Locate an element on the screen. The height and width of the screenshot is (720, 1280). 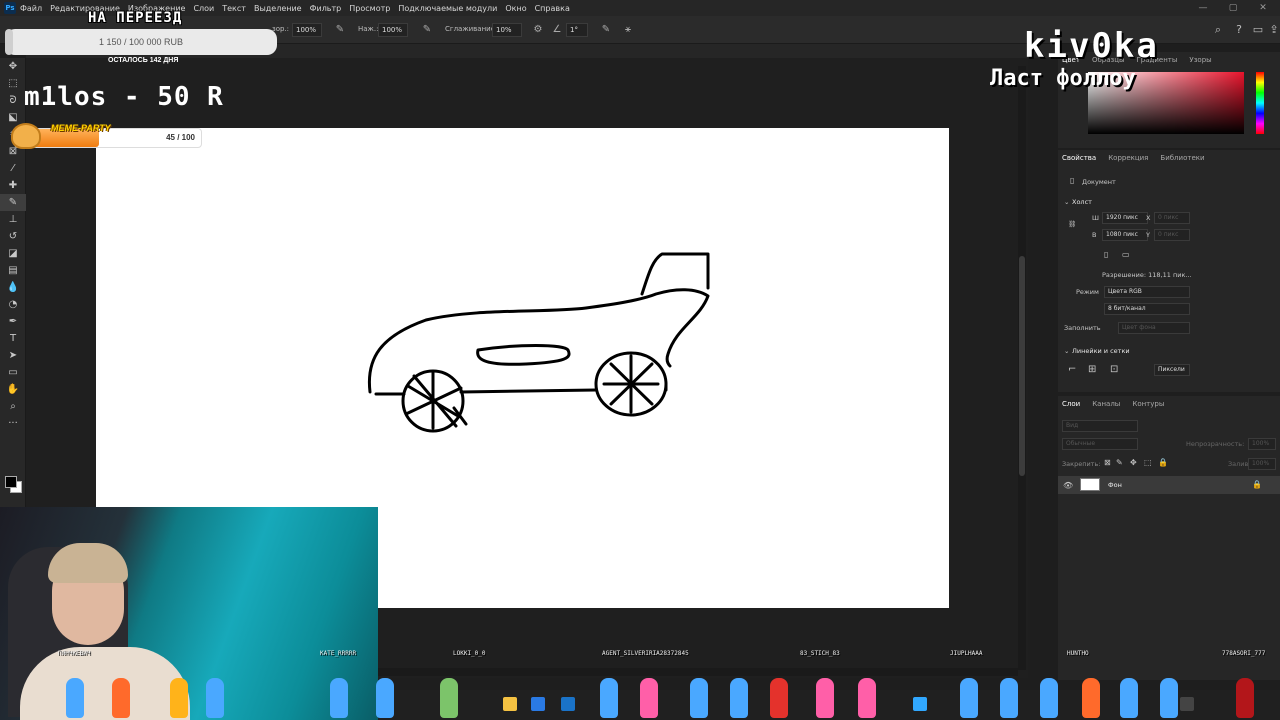
outlook-icon is located at coordinates (568, 704).